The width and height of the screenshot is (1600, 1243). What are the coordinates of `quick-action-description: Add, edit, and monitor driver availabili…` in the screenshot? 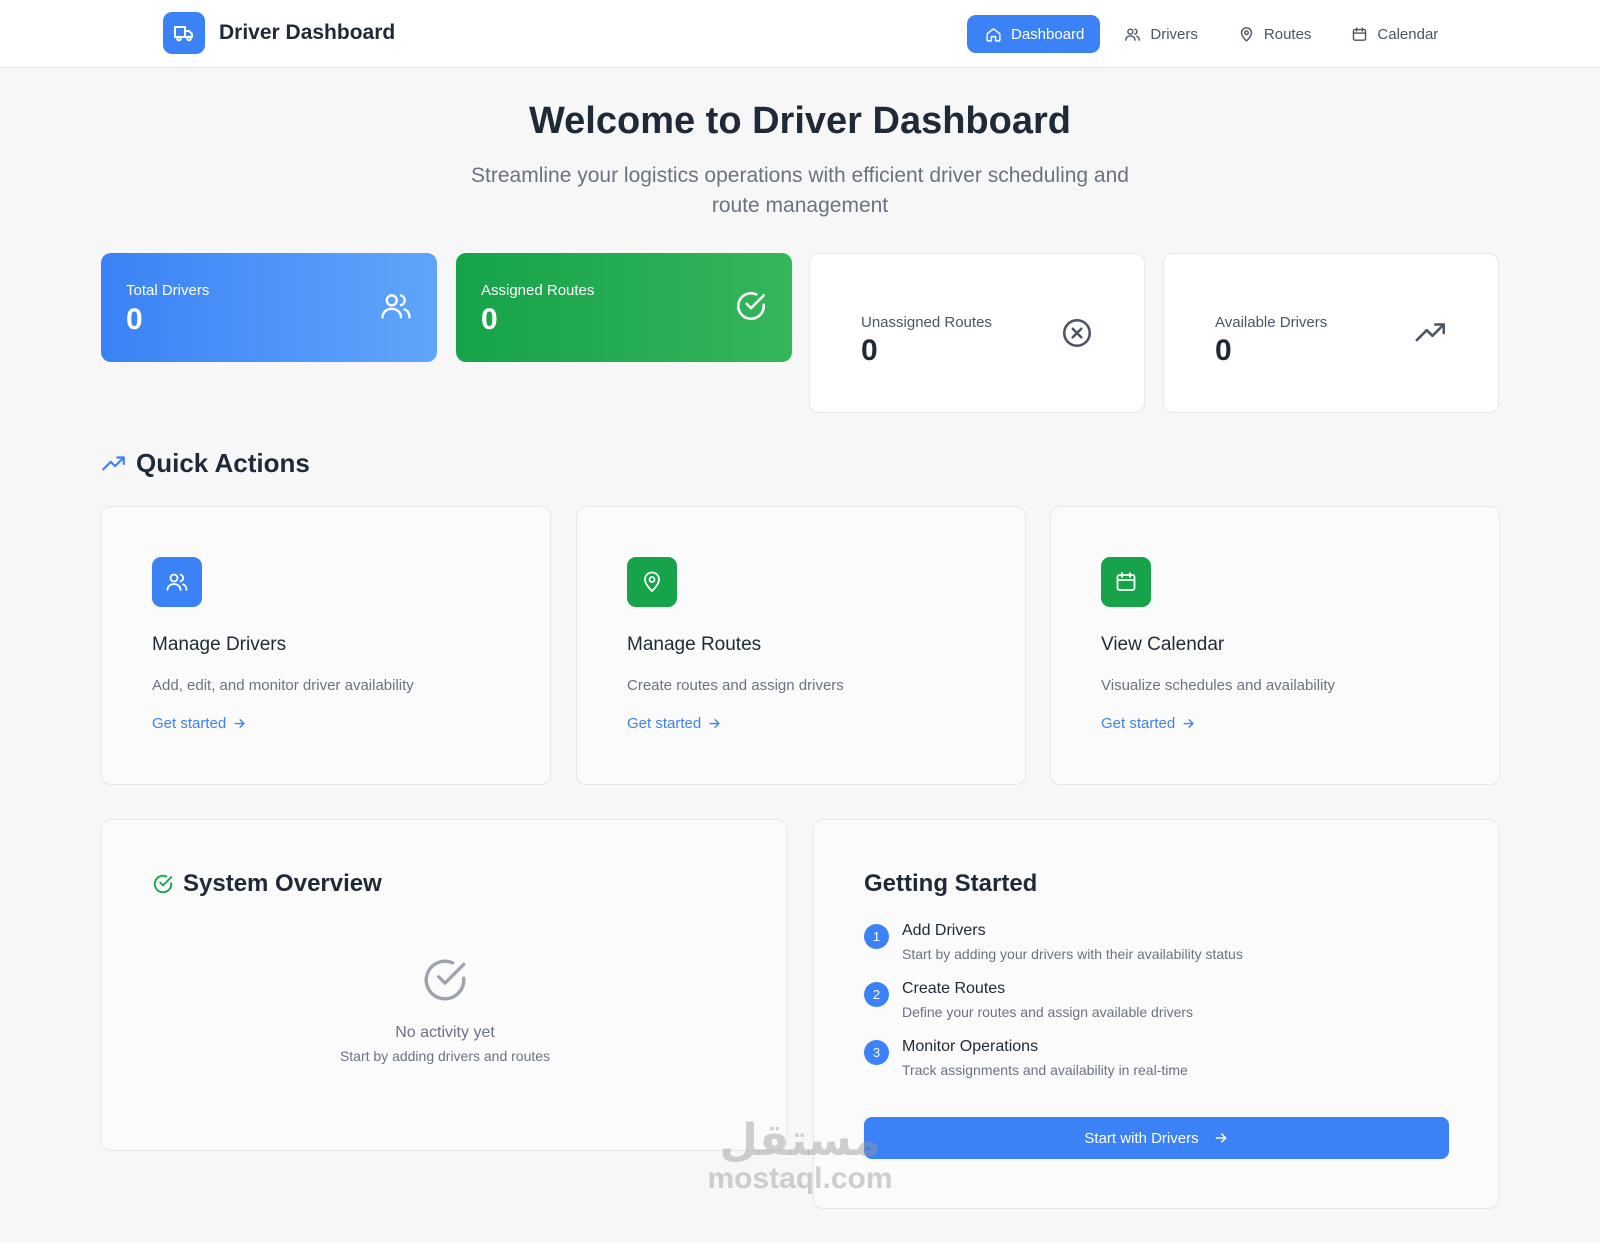 It's located at (283, 685).